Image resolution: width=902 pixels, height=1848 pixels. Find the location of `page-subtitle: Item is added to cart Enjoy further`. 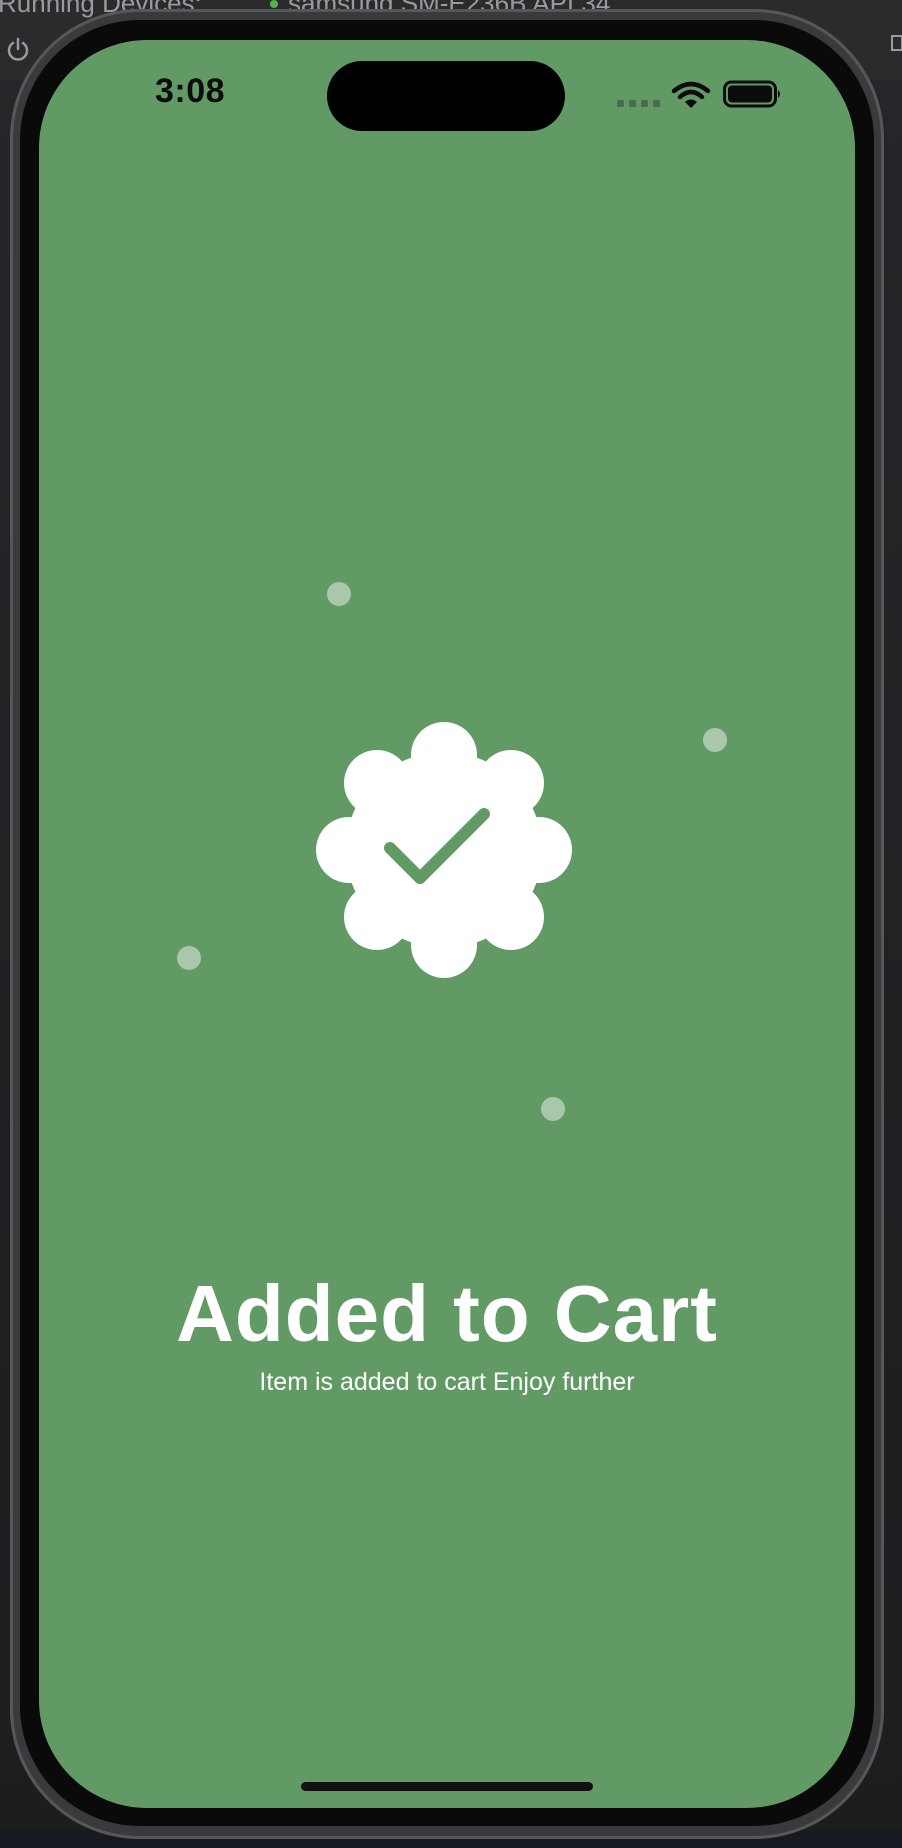

page-subtitle: Item is added to cart Enjoy further is located at coordinates (447, 1382).